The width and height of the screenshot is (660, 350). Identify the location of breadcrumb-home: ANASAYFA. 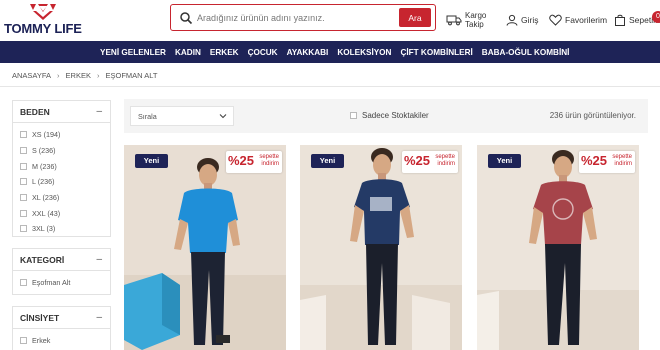
(31, 75).